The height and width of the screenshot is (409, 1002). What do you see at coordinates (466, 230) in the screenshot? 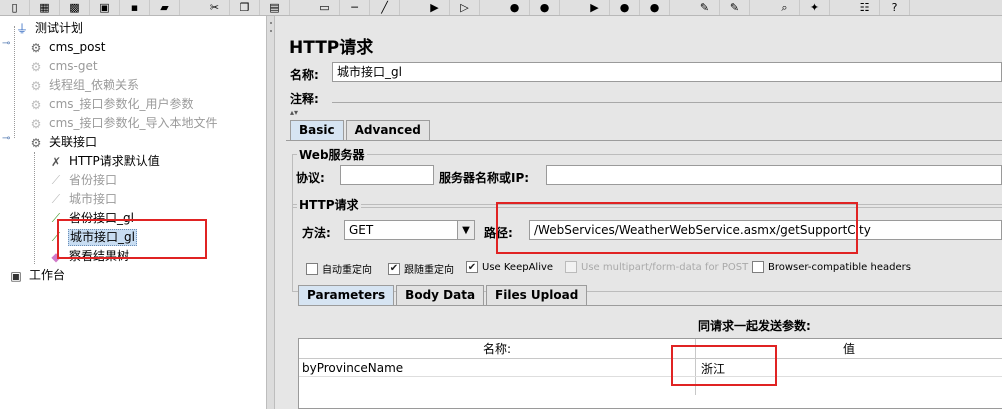
I see `chevron-down-icon: ▼` at bounding box center [466, 230].